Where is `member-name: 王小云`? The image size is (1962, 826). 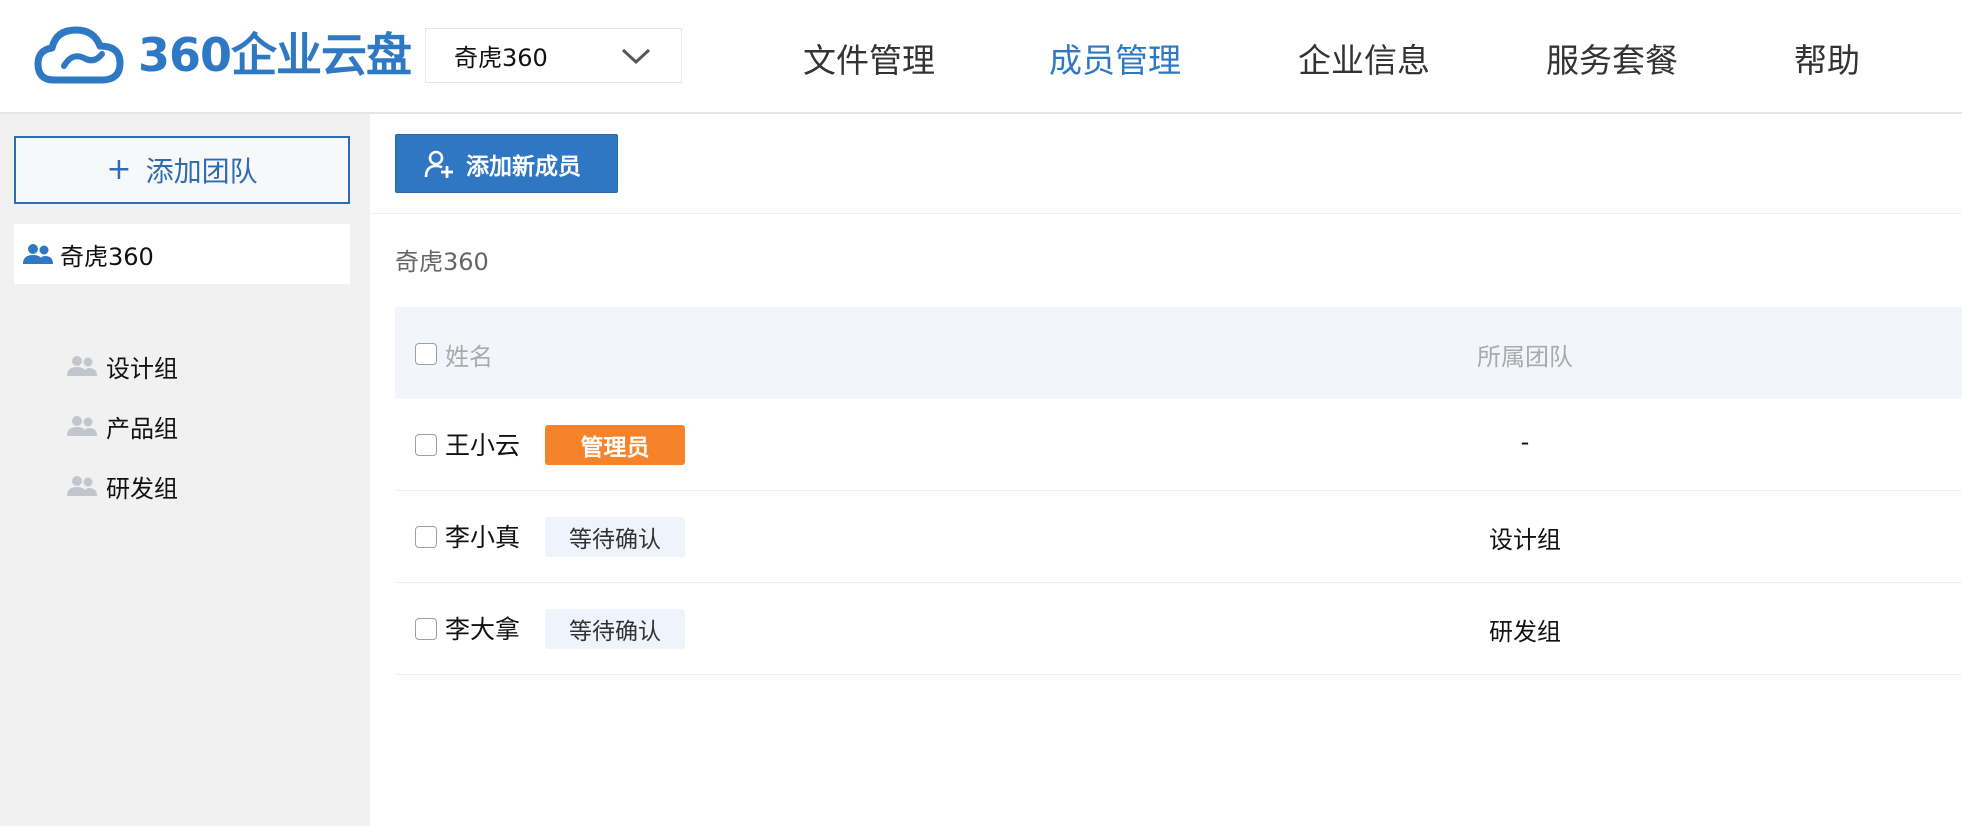 member-name: 王小云 is located at coordinates (483, 445).